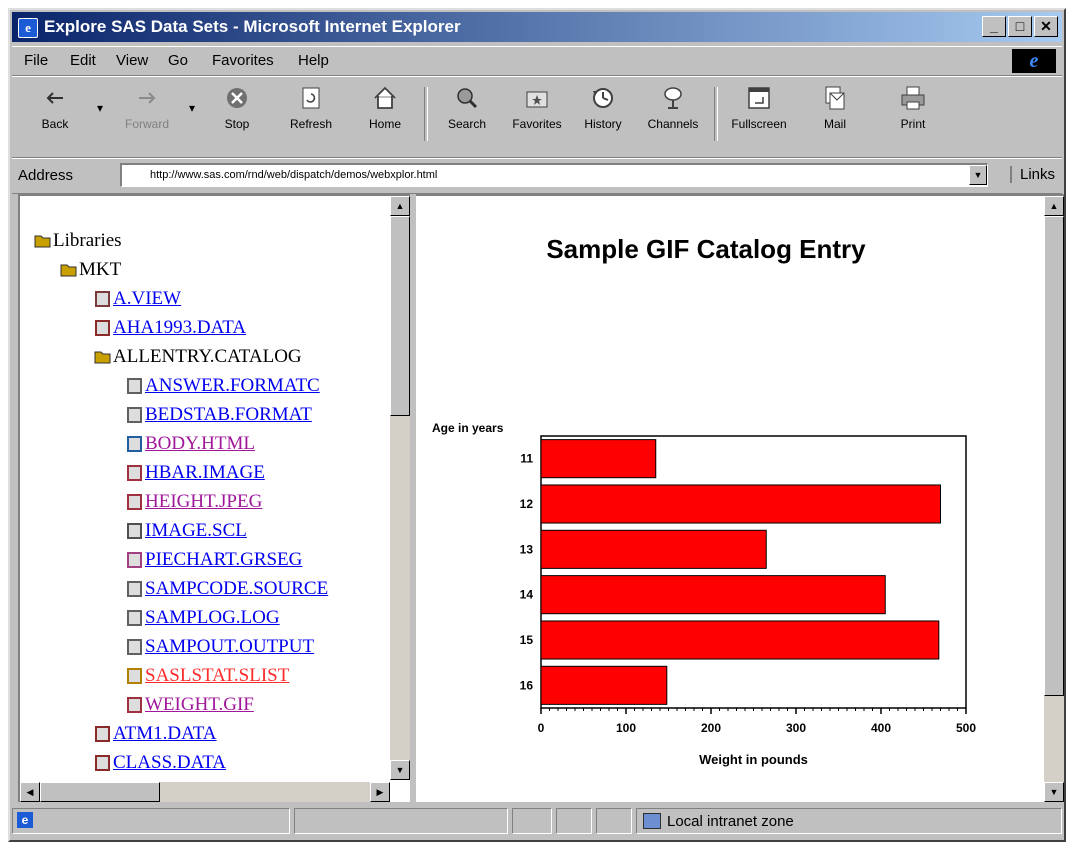  Describe the element at coordinates (132, 60) in the screenshot. I see `menu-view: View` at that location.